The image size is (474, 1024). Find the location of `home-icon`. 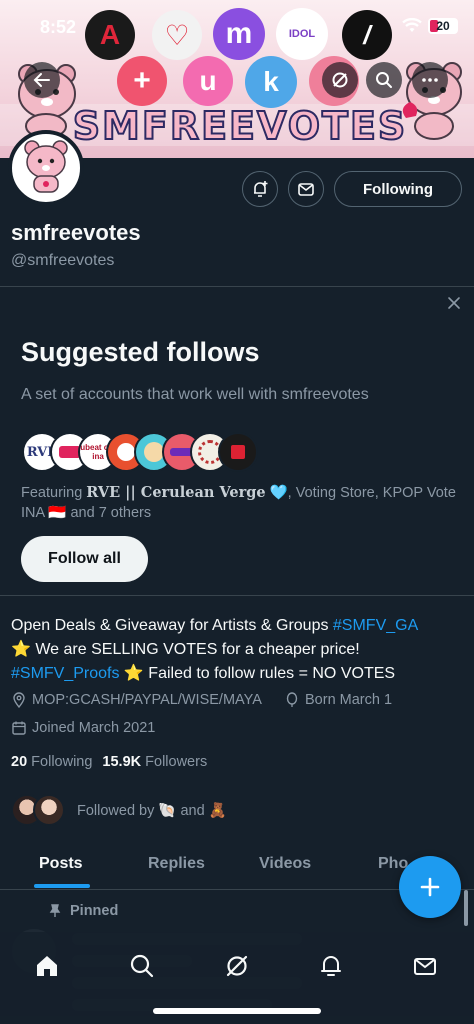

home-icon is located at coordinates (47, 966).